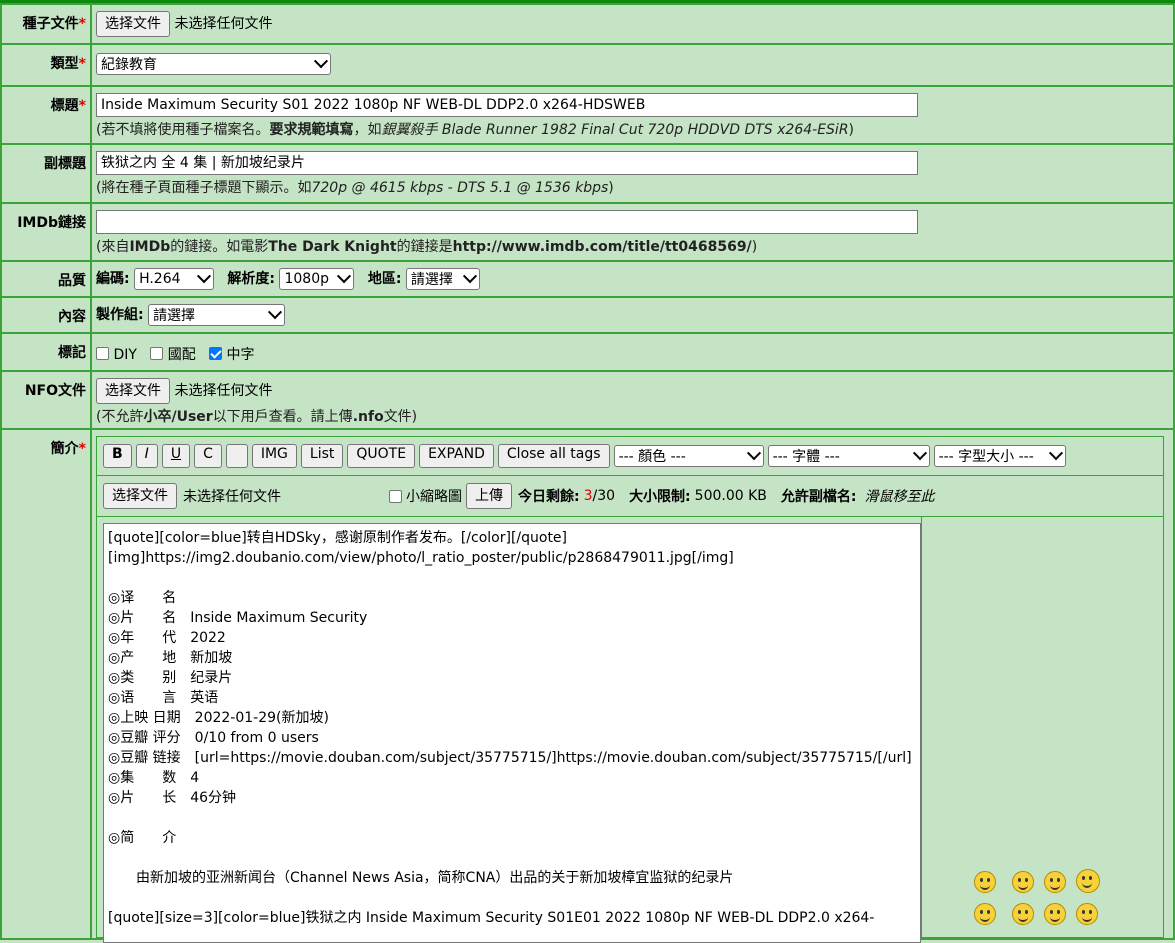 This screenshot has height=943, width=1175. Describe the element at coordinates (818, 497) in the screenshot. I see `ext-label: 允許副檔名:` at that location.